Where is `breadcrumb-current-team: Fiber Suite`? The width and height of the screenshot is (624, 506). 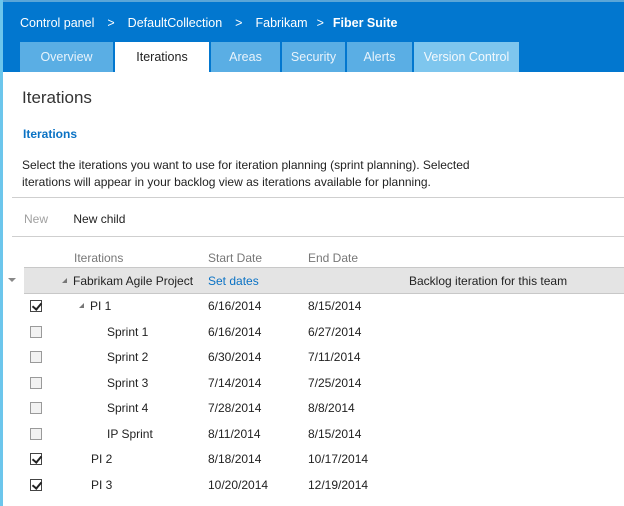
breadcrumb-current-team: Fiber Suite is located at coordinates (365, 23).